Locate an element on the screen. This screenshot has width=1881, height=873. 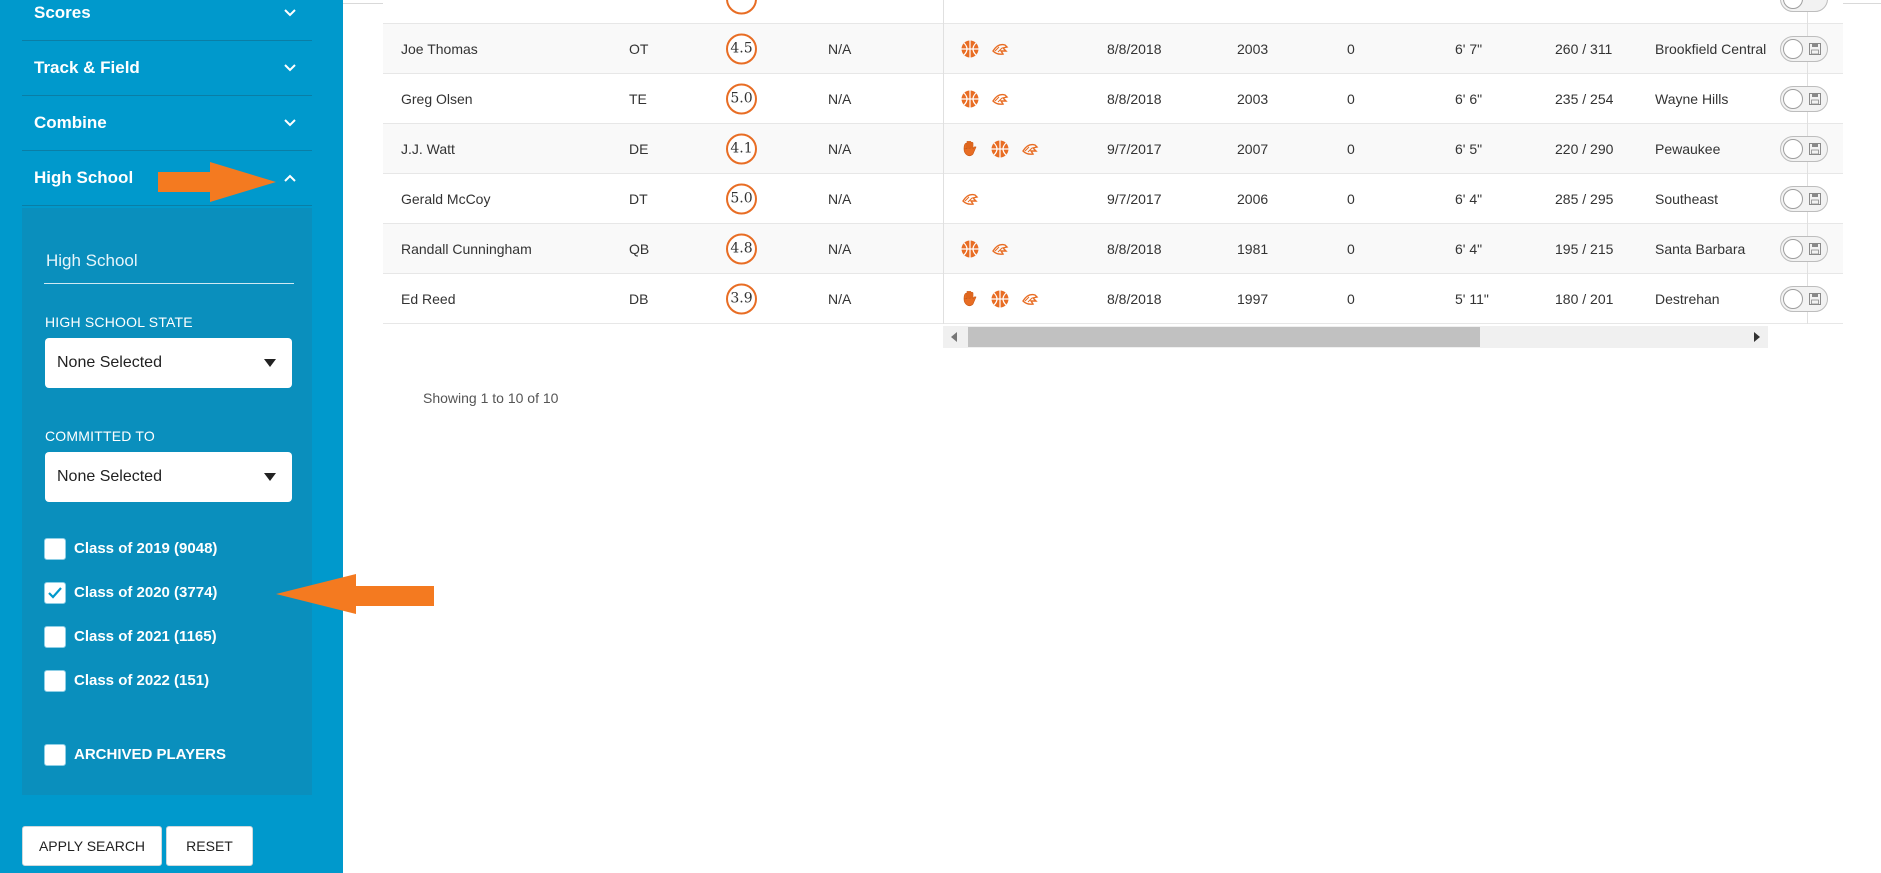
year-cell: 2003 is located at coordinates (1253, 48).